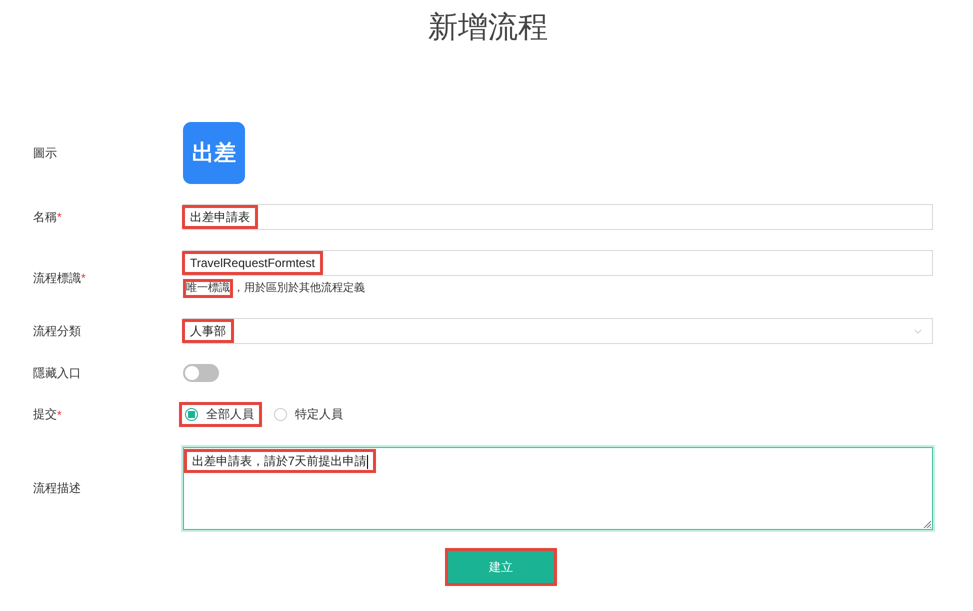  I want to click on radio-label: 特定人員, so click(319, 414).